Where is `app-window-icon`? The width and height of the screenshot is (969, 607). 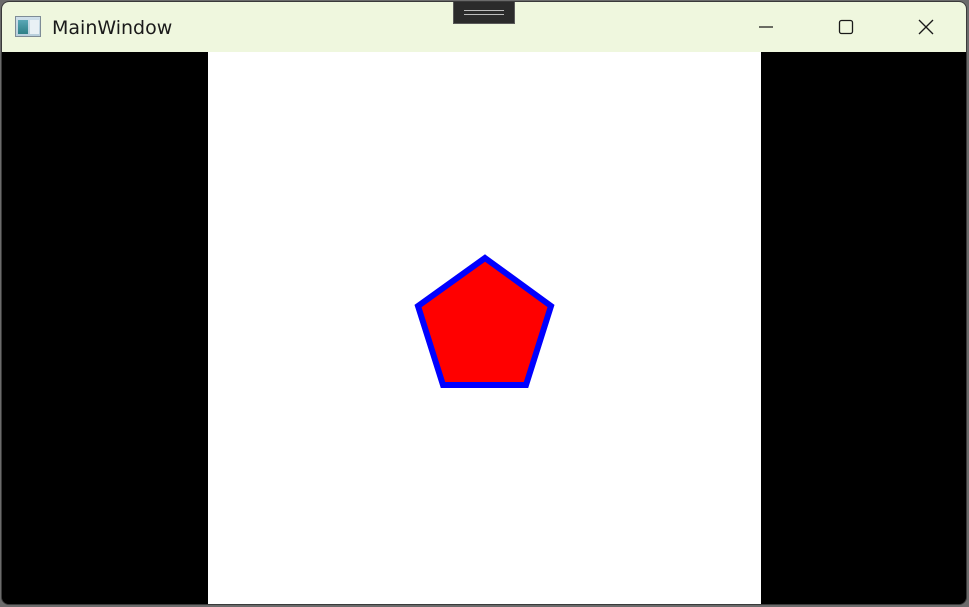
app-window-icon is located at coordinates (28, 26).